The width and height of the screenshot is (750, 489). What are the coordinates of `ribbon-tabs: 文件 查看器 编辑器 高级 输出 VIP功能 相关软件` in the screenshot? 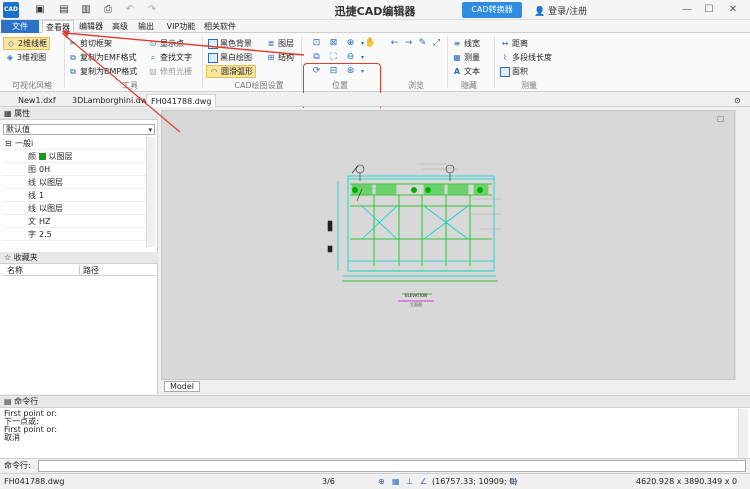 It's located at (375, 26).